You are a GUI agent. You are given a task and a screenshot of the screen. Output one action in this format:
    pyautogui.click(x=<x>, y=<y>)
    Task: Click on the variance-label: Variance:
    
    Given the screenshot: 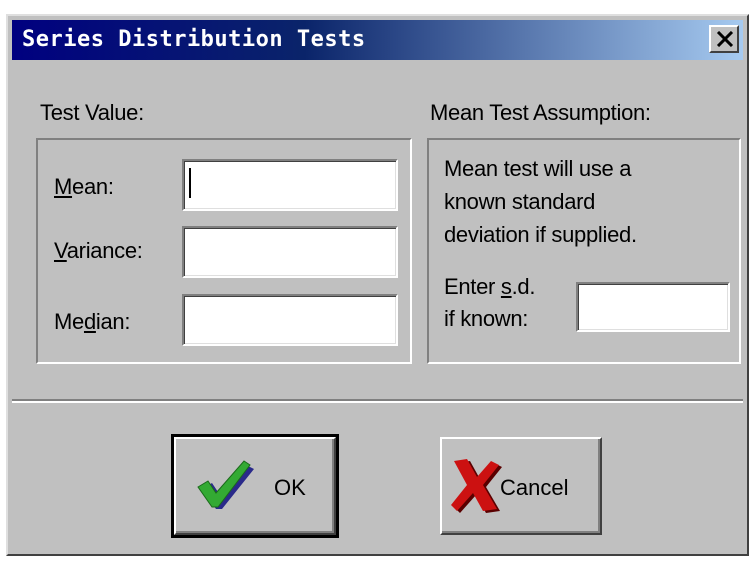 What is the action you would take?
    pyautogui.click(x=98, y=250)
    